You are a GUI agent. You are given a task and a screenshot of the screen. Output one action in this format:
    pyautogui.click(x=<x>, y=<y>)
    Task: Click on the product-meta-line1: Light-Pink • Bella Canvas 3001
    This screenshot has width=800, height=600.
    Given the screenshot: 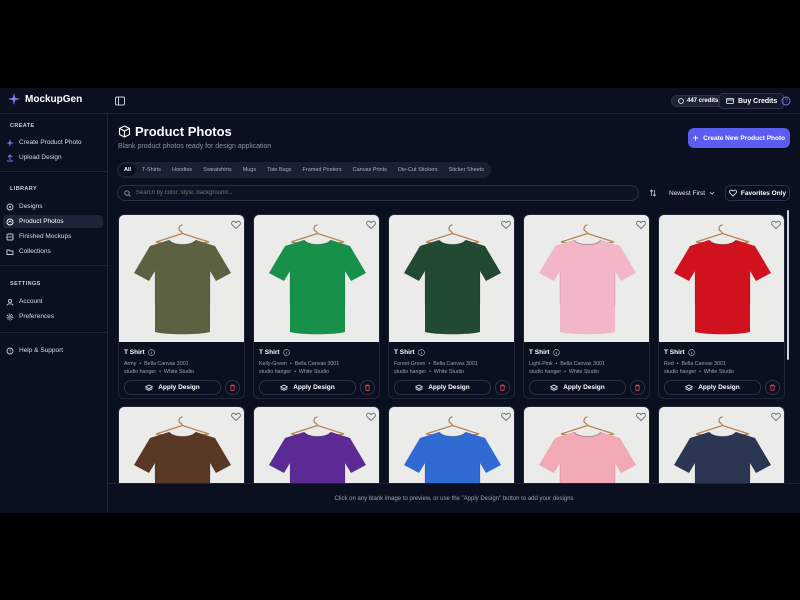 What is the action you would take?
    pyautogui.click(x=567, y=364)
    